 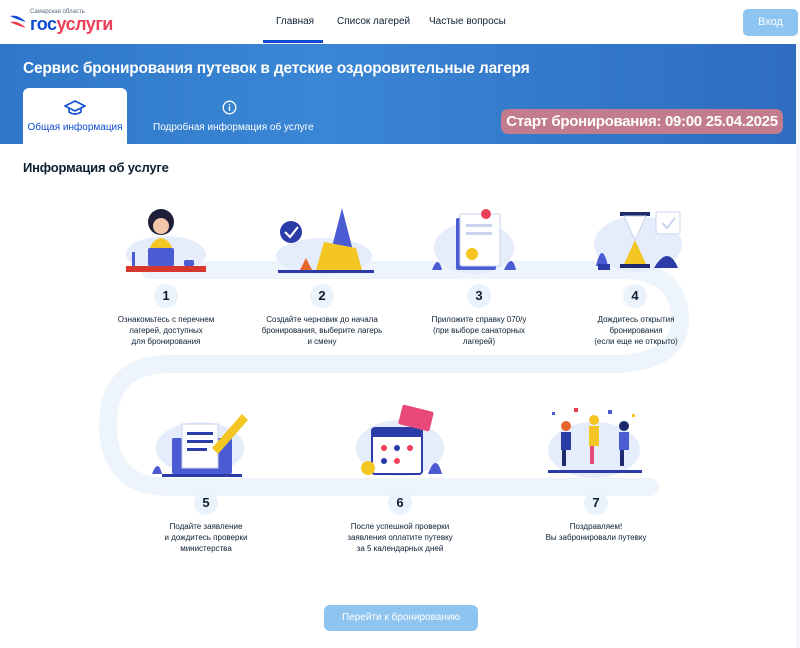 What do you see at coordinates (206, 503) in the screenshot?
I see `step-number: 5` at bounding box center [206, 503].